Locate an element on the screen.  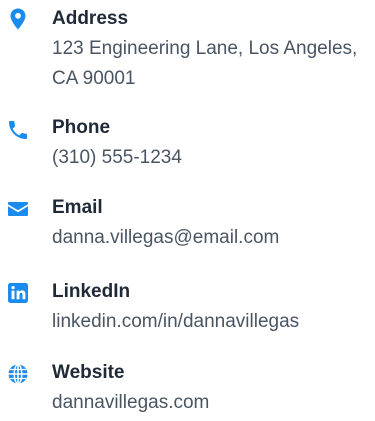
website-label: Website is located at coordinates (88, 372).